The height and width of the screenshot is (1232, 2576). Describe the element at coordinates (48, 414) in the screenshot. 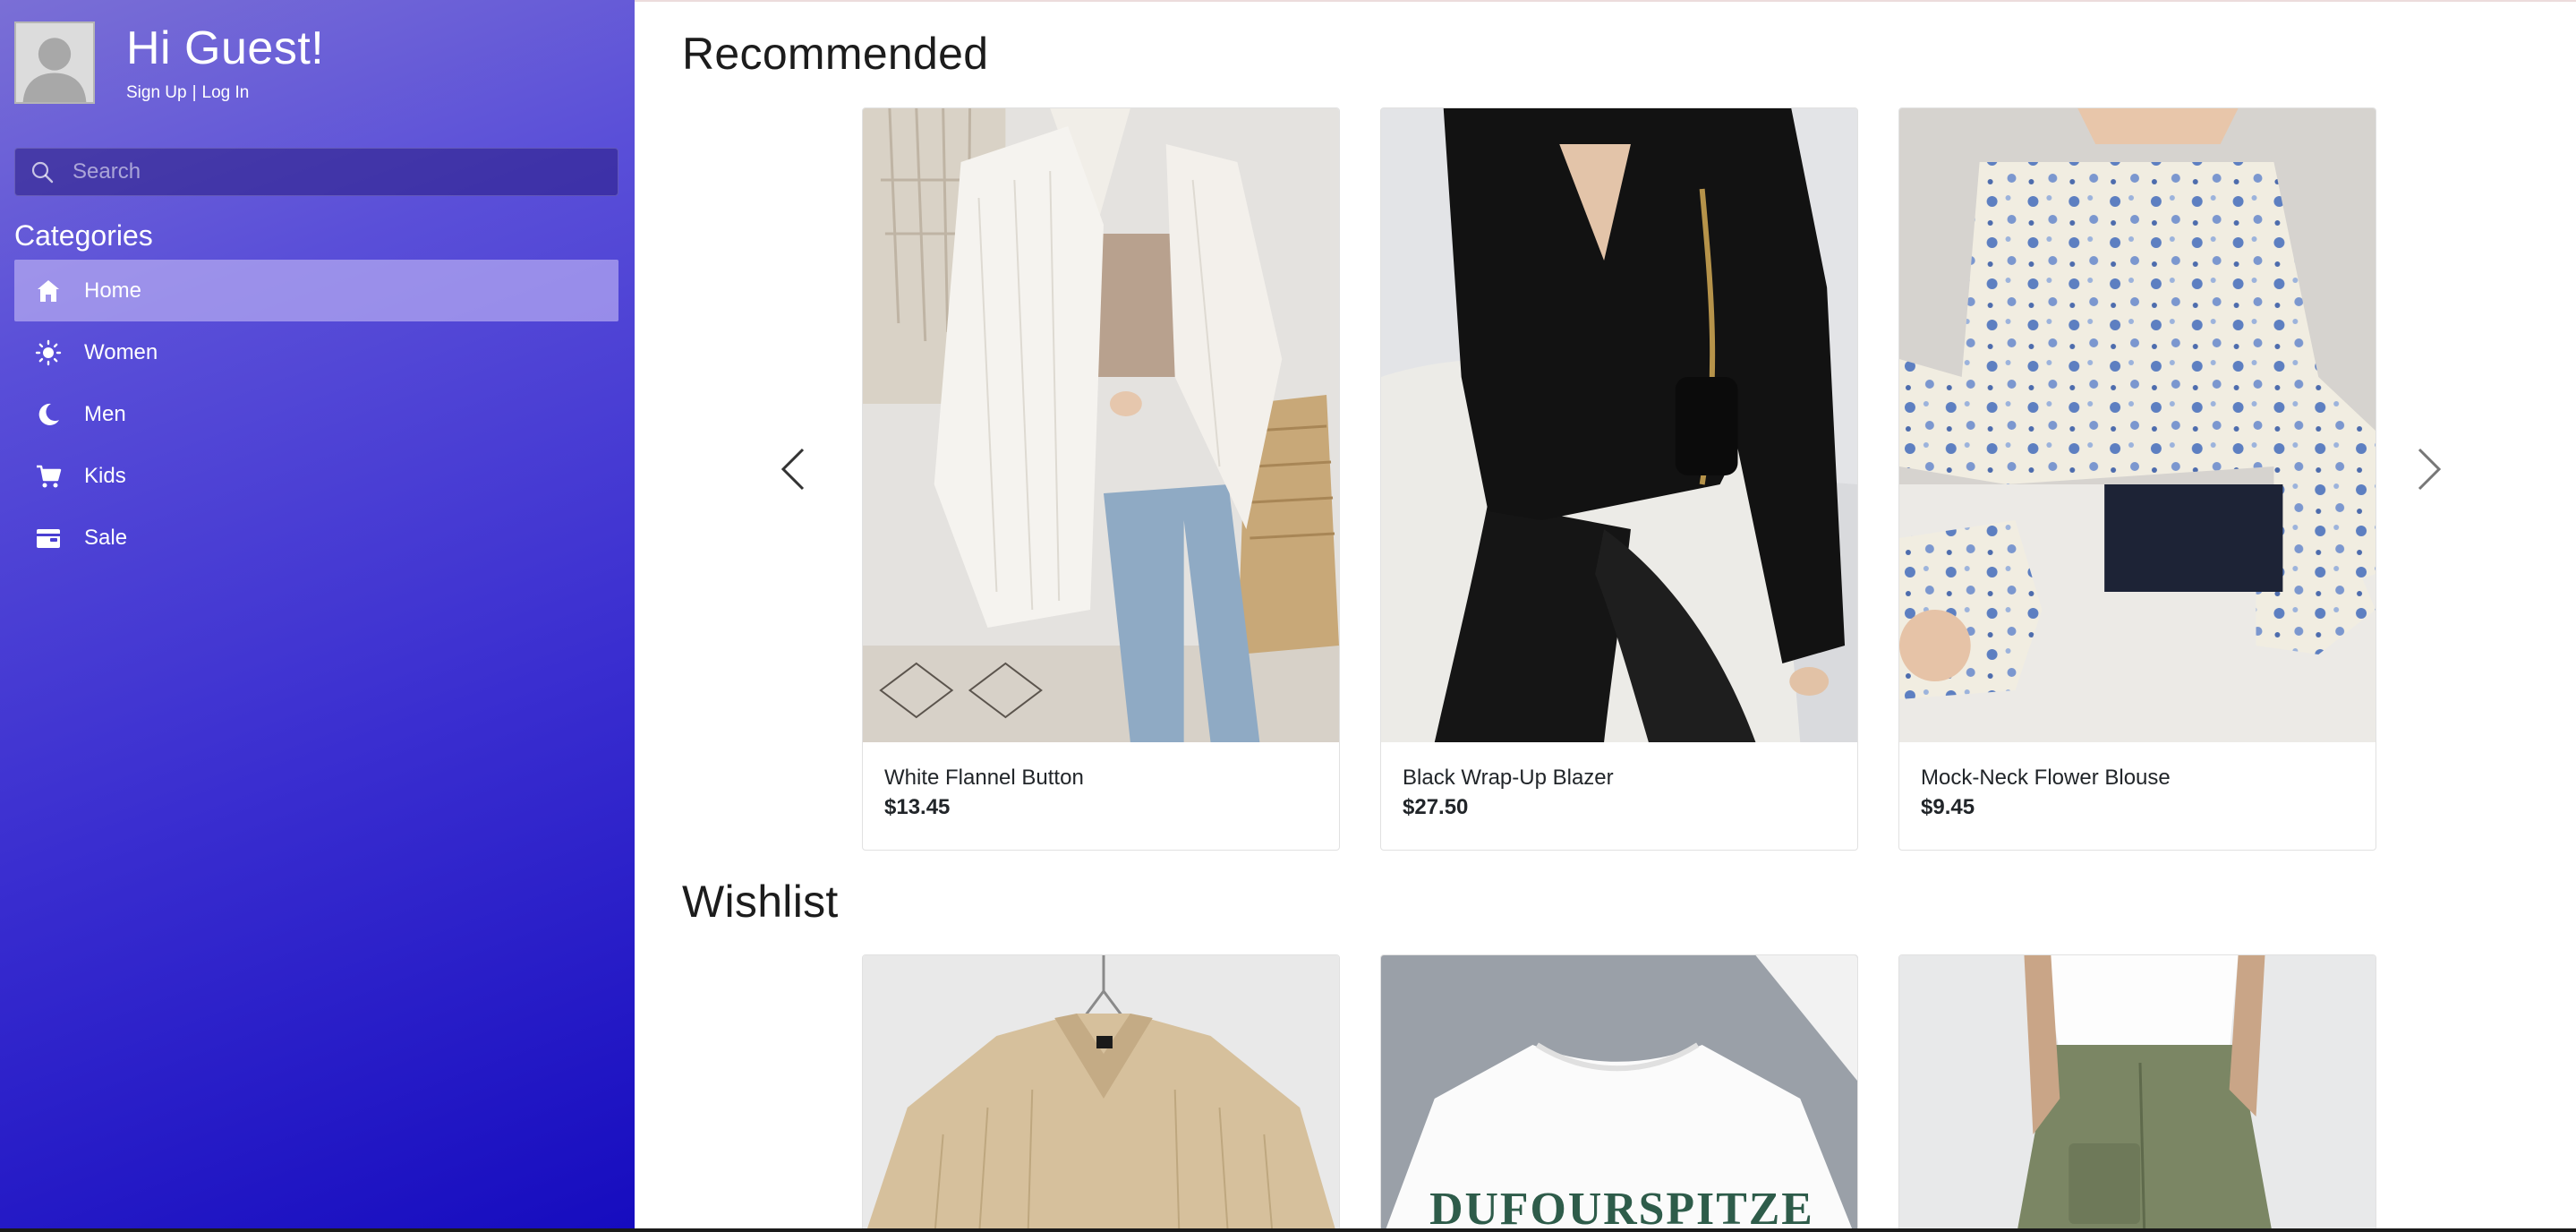

I see `moon-icon` at that location.